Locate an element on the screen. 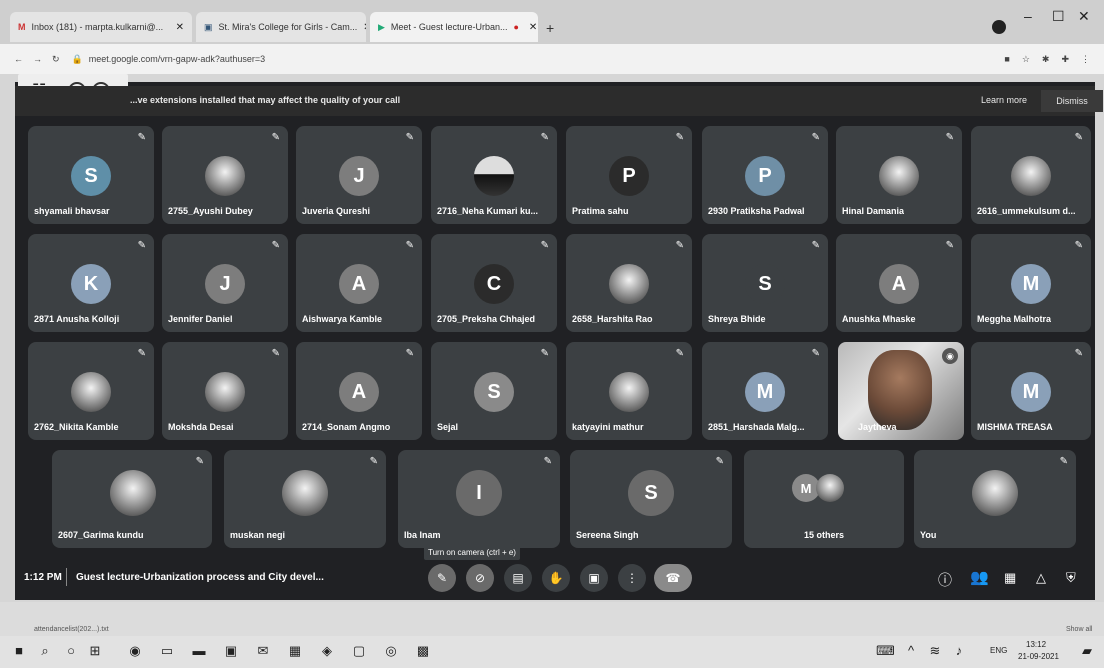 The width and height of the screenshot is (1104, 668). new-tab-button: + is located at coordinates (550, 28).